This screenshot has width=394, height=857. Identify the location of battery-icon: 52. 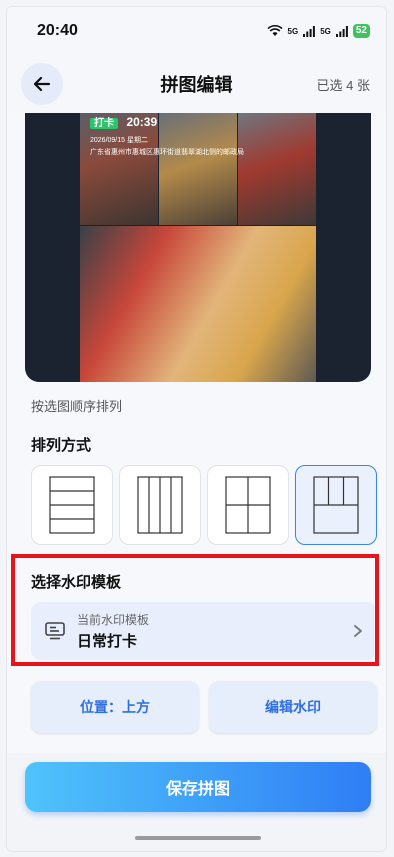
(361, 31).